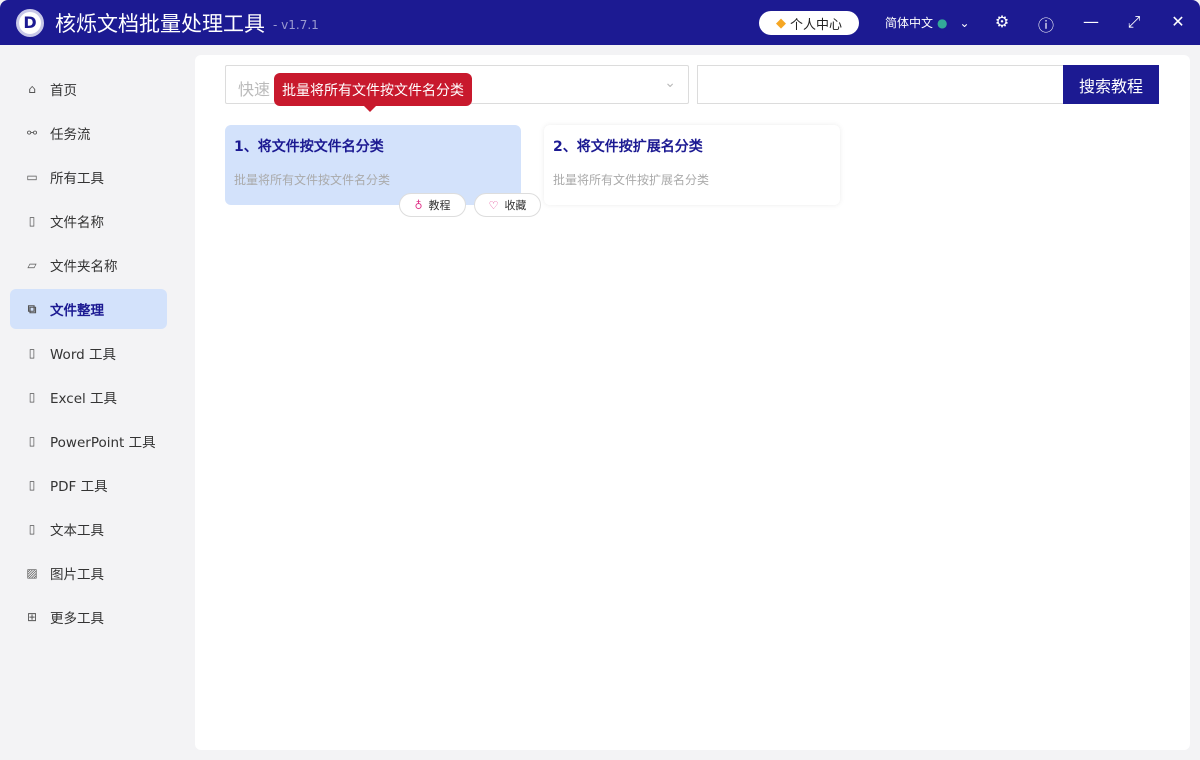  Describe the element at coordinates (103, 443) in the screenshot. I see `sidebar-item-label: PowerPoint 工具` at that location.